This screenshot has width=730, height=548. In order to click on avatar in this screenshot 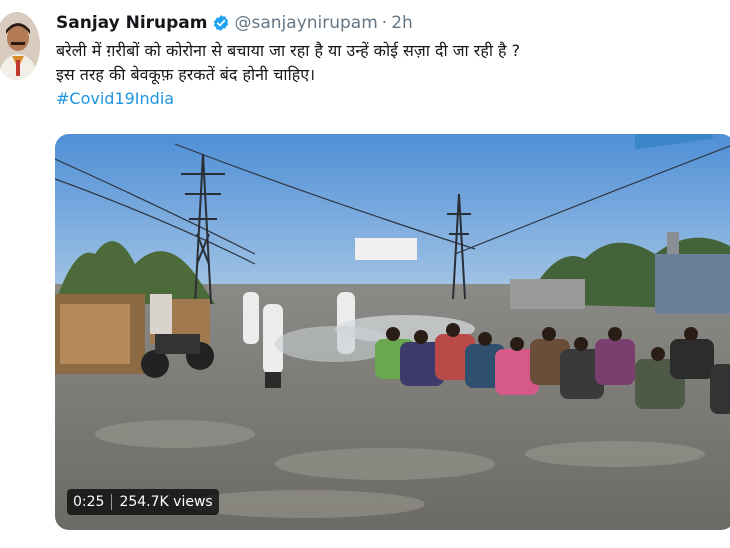, I will do `click(20, 46)`.